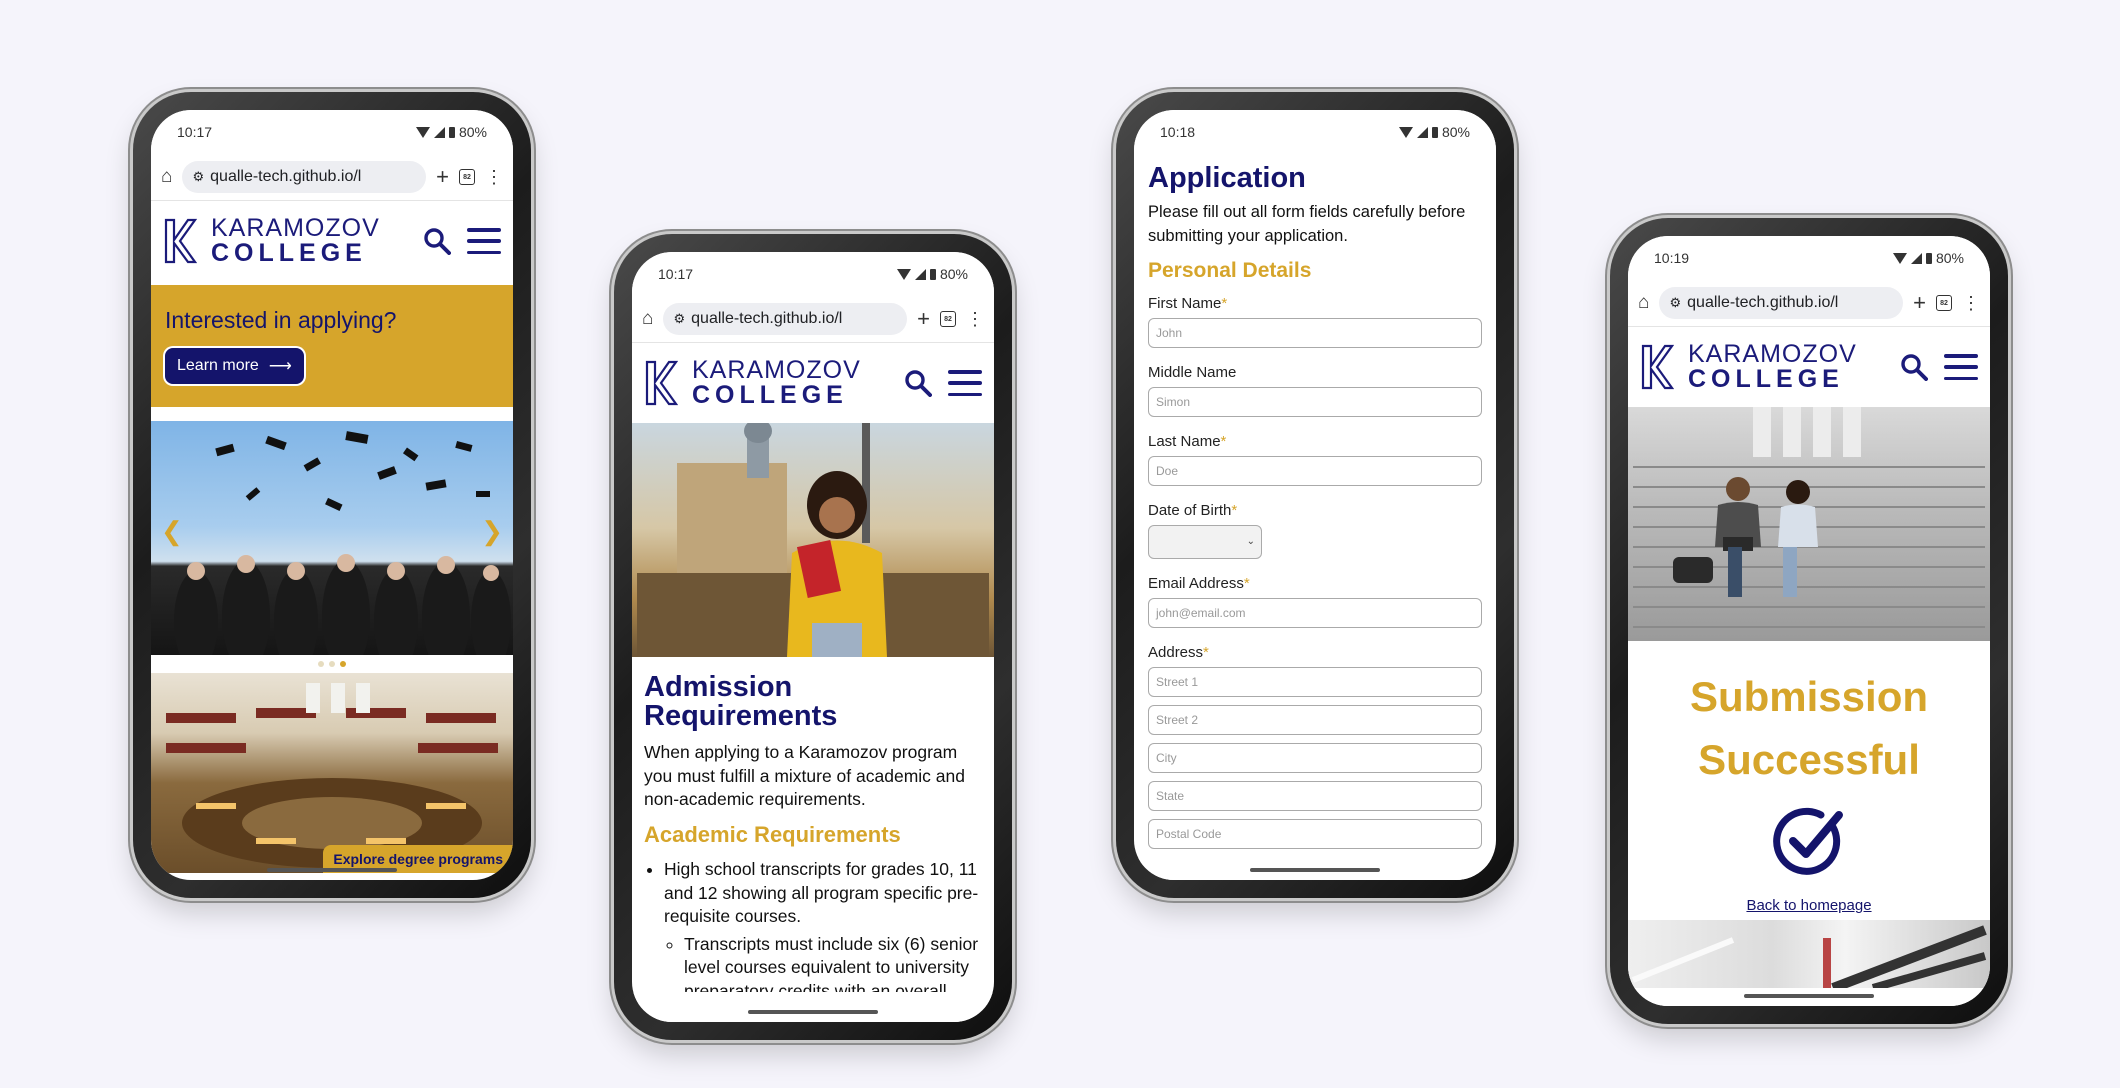  I want to click on students-steps-image, so click(1809, 524).